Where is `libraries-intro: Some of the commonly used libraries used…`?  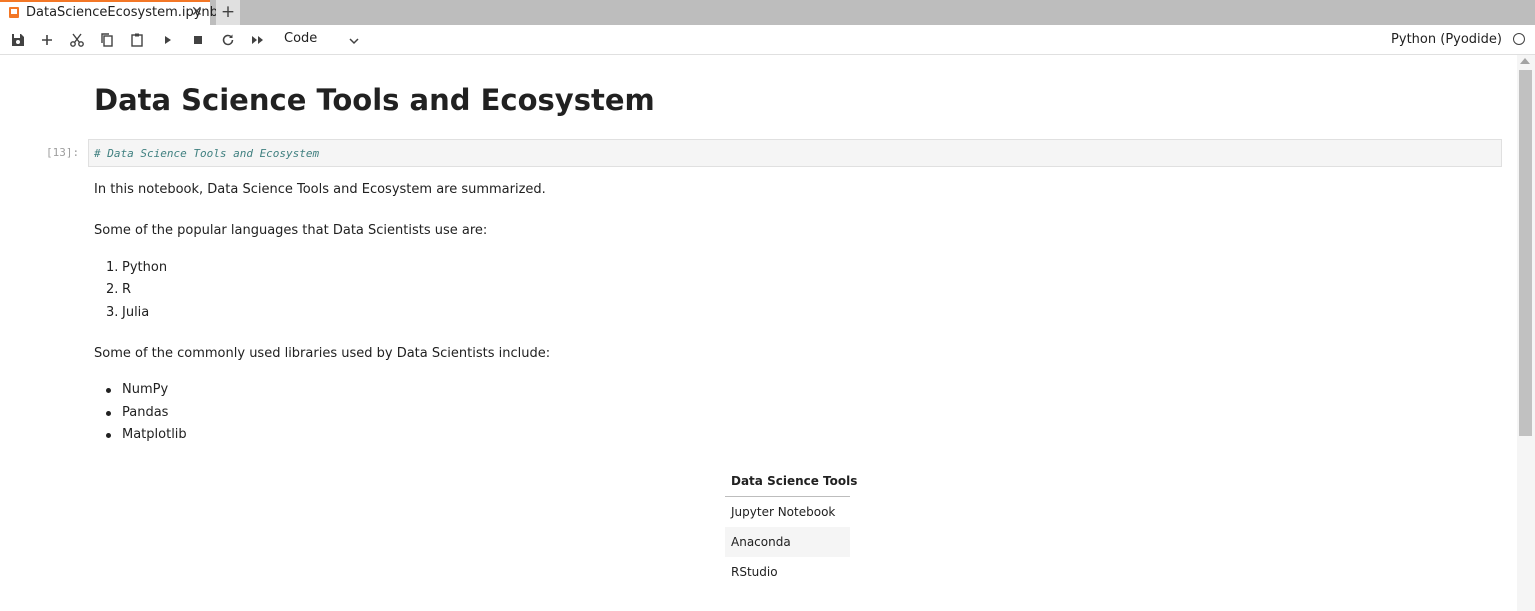 libraries-intro: Some of the commonly used libraries used… is located at coordinates (322, 353).